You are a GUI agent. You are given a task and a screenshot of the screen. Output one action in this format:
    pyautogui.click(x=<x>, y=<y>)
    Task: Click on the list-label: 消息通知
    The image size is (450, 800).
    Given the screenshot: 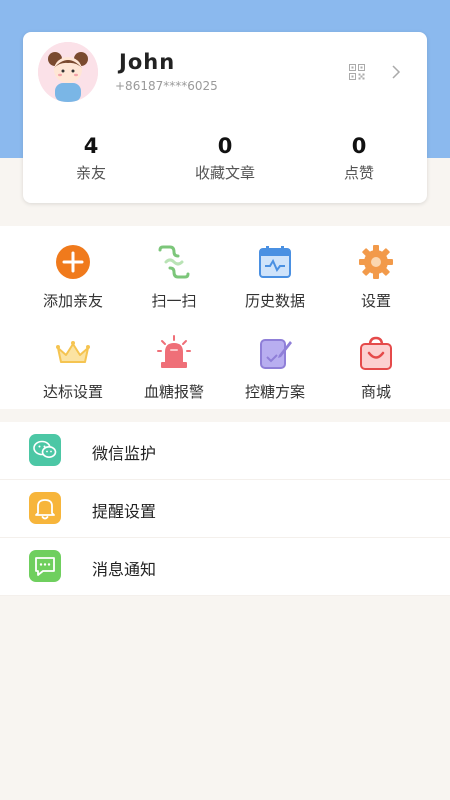 What is the action you would take?
    pyautogui.click(x=124, y=569)
    